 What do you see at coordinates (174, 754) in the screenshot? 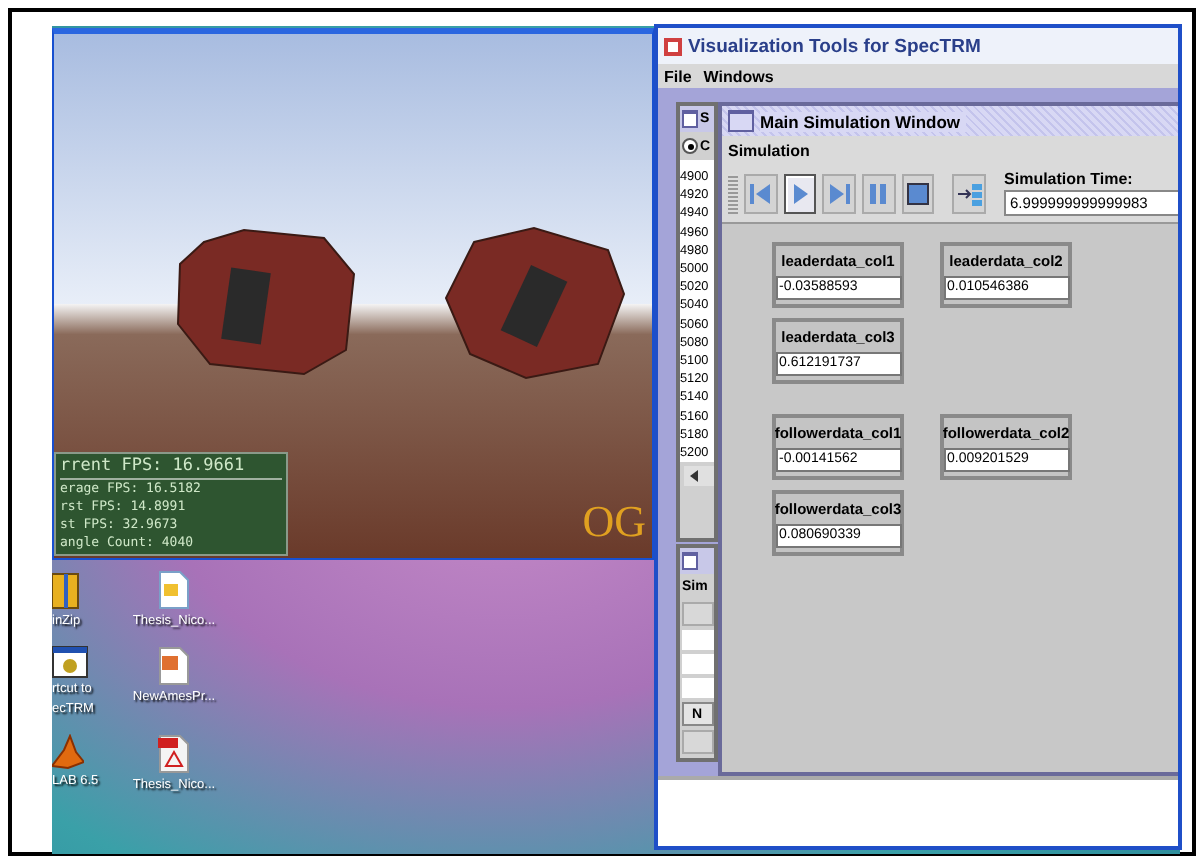
I see `pdf-file-icon` at bounding box center [174, 754].